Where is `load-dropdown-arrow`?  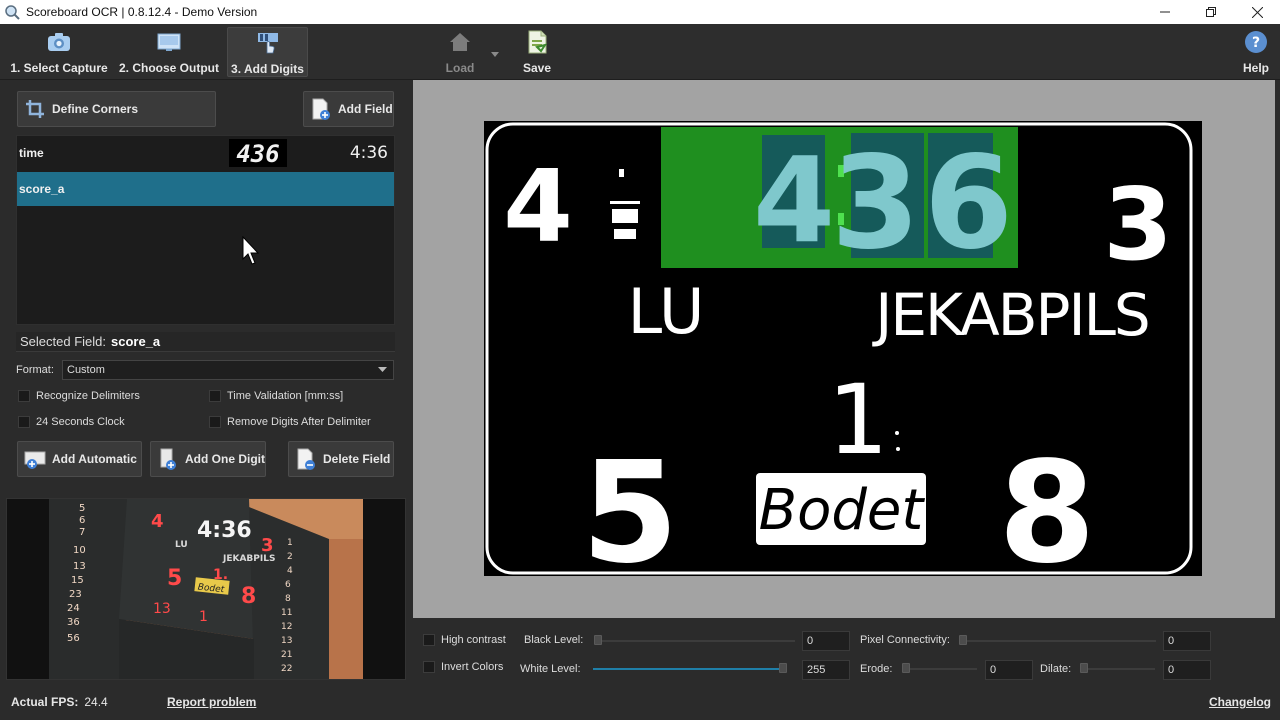 load-dropdown-arrow is located at coordinates (495, 53).